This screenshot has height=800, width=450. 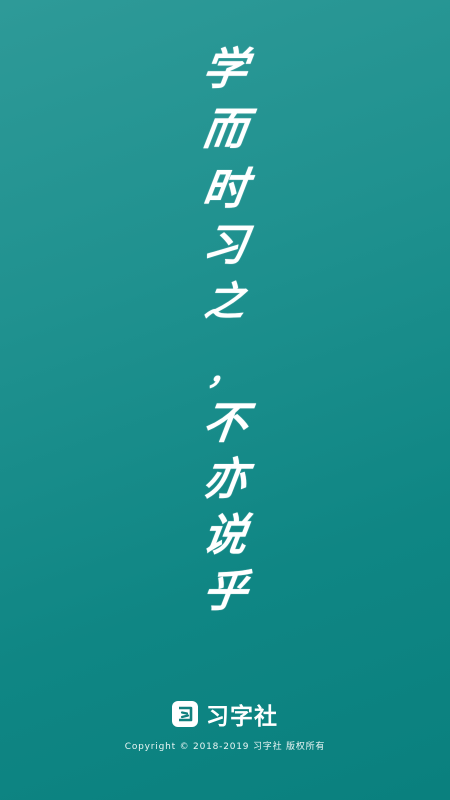 What do you see at coordinates (225, 479) in the screenshot?
I see `calligraphy-glyph: 亦` at bounding box center [225, 479].